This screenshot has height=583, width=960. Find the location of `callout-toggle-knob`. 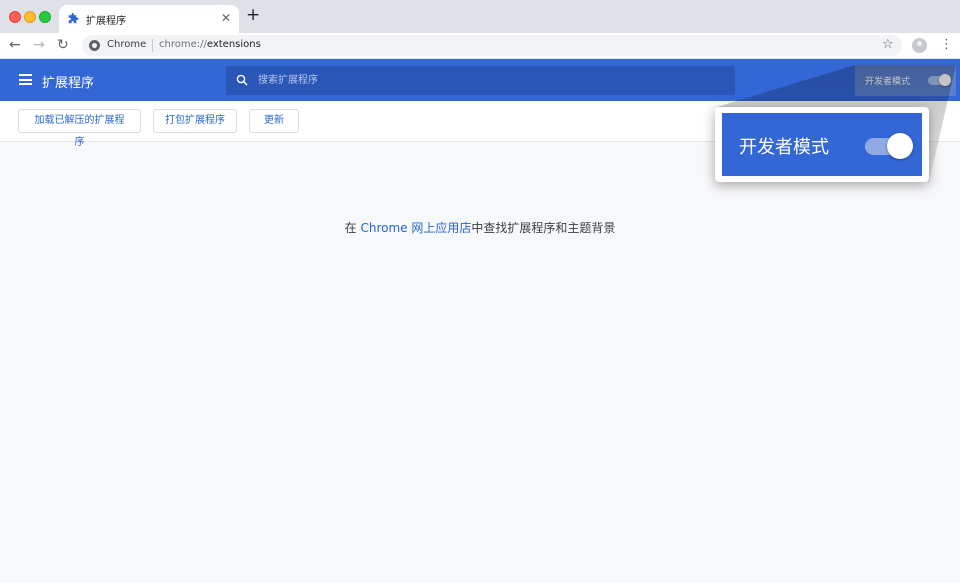

callout-toggle-knob is located at coordinates (900, 146).